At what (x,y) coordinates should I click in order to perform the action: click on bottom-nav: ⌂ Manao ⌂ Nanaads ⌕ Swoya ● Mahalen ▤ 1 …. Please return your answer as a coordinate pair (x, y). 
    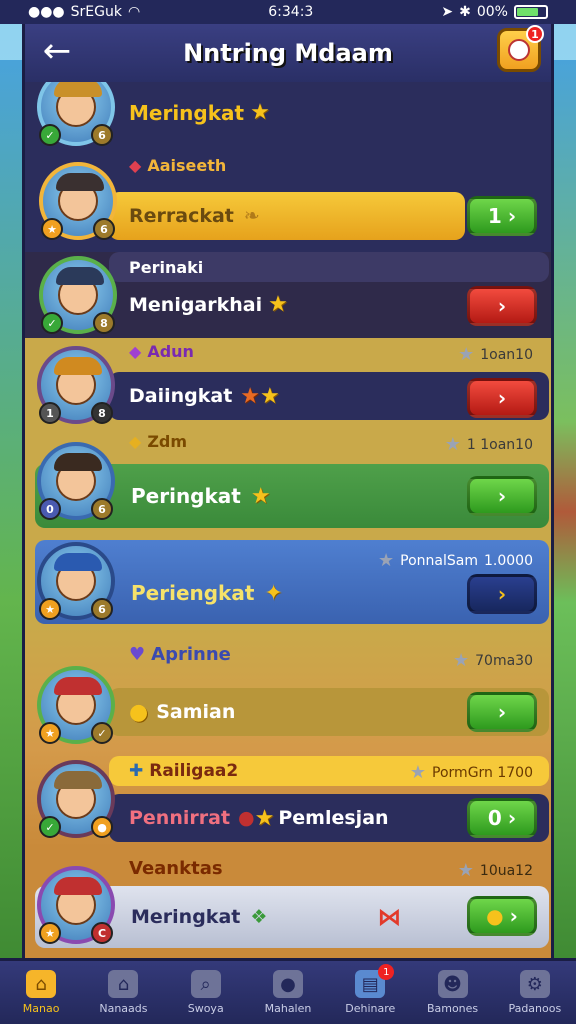
    Looking at the image, I should click on (288, 991).